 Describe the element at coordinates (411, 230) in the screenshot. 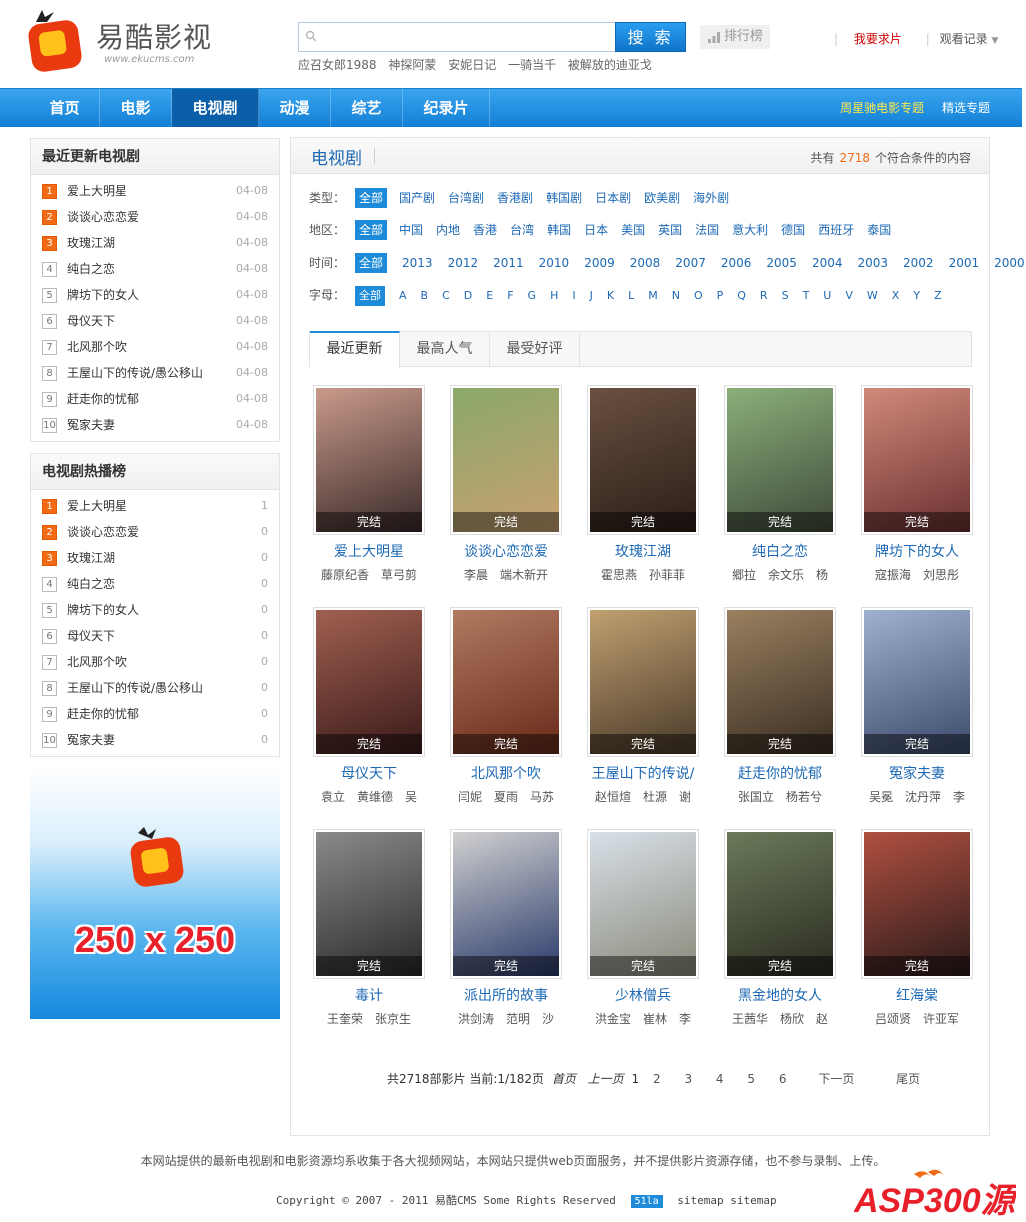

I see `filter-option: 中国` at that location.